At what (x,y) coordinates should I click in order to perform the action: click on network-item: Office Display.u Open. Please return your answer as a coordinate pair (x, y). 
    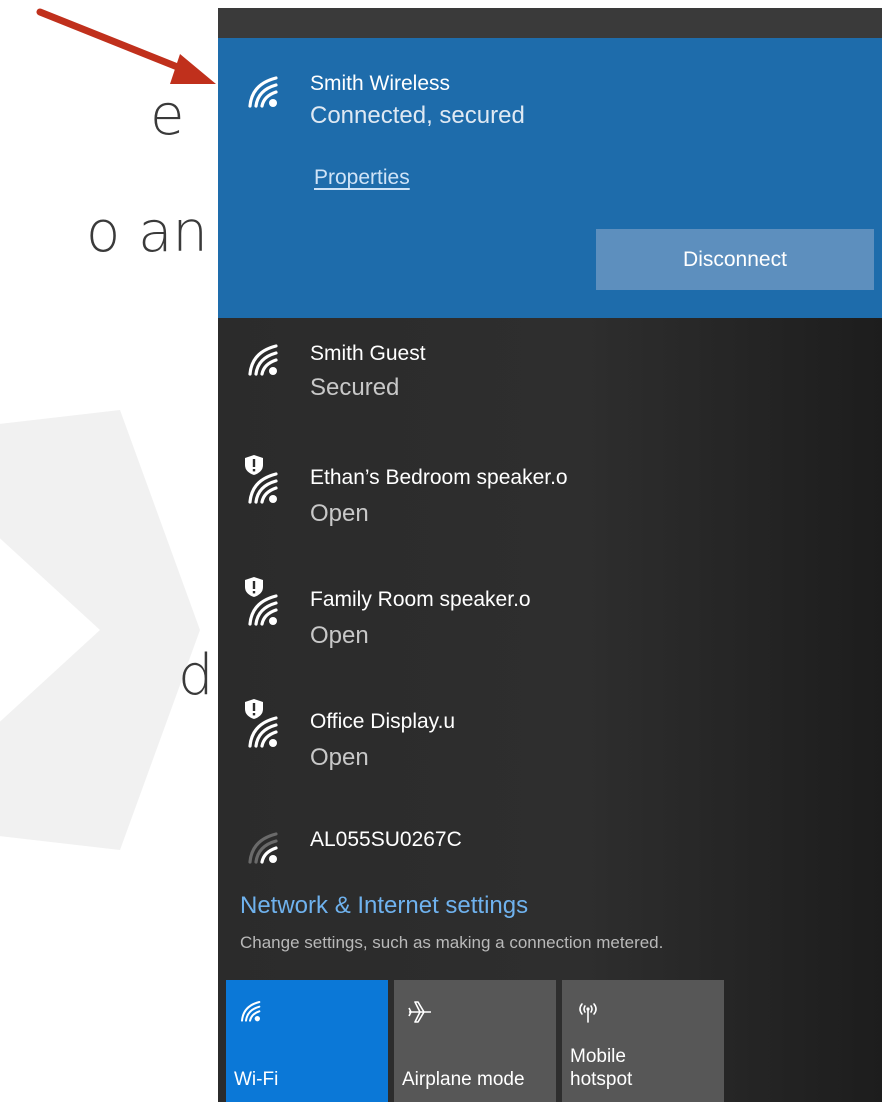
    Looking at the image, I should click on (550, 743).